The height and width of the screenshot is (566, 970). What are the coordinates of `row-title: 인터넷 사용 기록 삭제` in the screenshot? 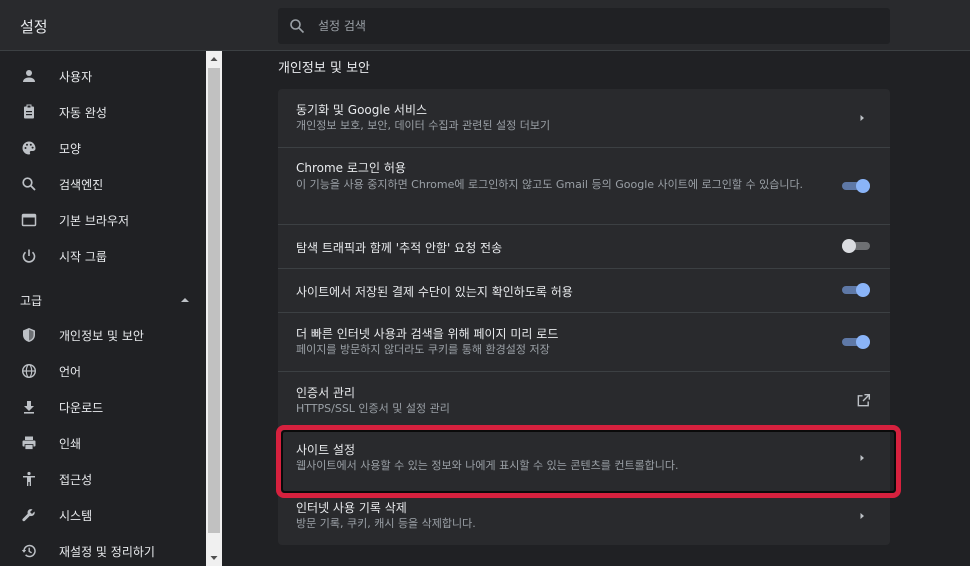 It's located at (351, 508).